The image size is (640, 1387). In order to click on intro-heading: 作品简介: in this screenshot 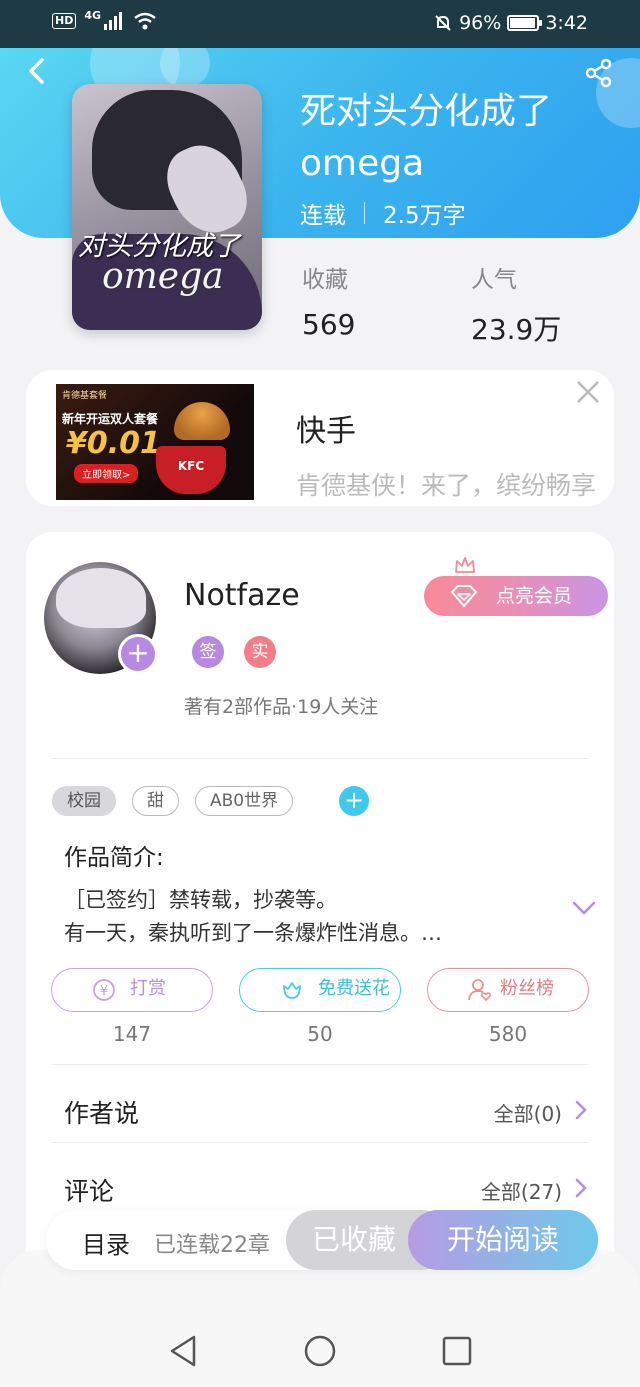, I will do `click(114, 858)`.